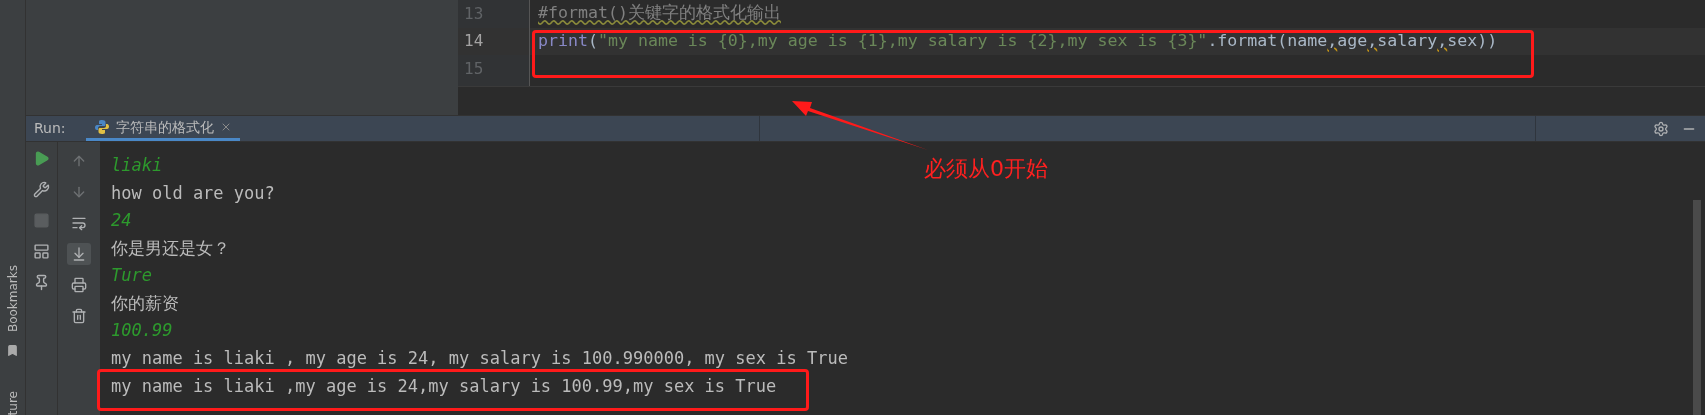 This screenshot has width=1705, height=415. I want to click on console-line: how old are you?, so click(193, 193).